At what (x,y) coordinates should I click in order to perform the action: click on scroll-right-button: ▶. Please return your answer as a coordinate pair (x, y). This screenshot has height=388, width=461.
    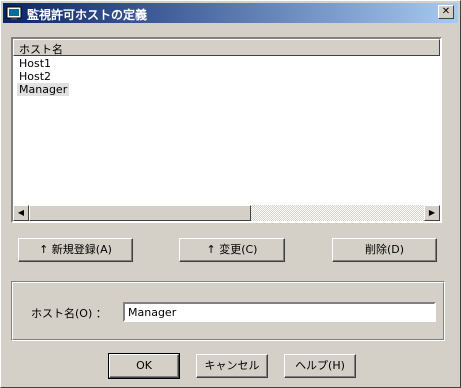
    Looking at the image, I should click on (432, 213).